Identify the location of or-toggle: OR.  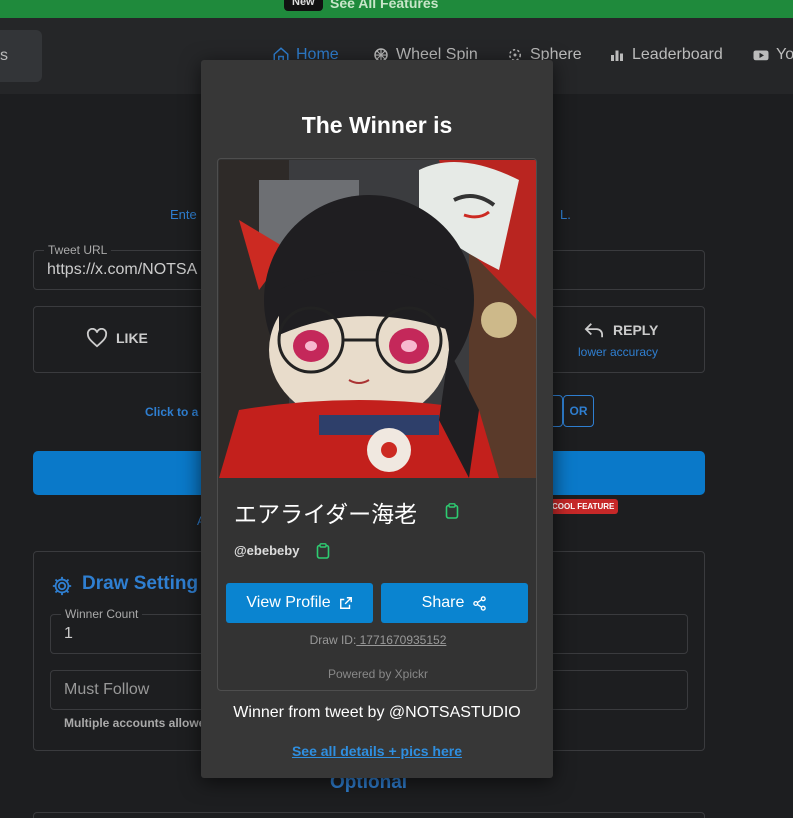
(578, 411).